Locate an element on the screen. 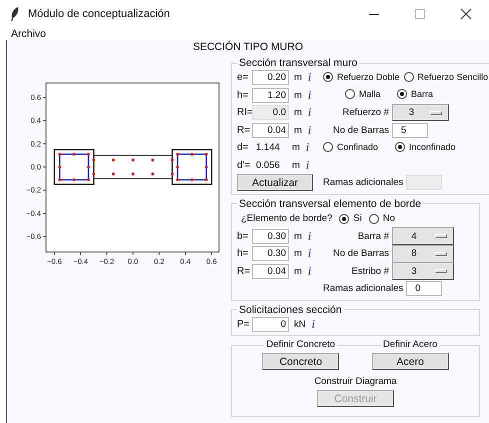 The image size is (489, 423). input-field: 5 is located at coordinates (410, 130).